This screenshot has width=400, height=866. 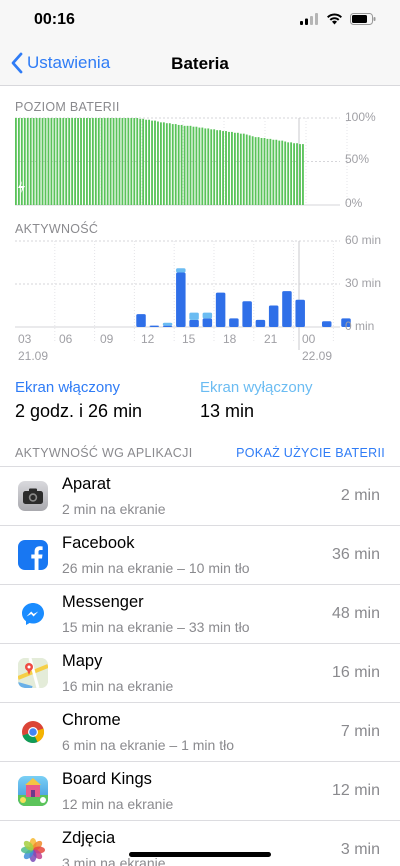 I want to click on app-usage-time: 12 min, so click(x=355, y=790).